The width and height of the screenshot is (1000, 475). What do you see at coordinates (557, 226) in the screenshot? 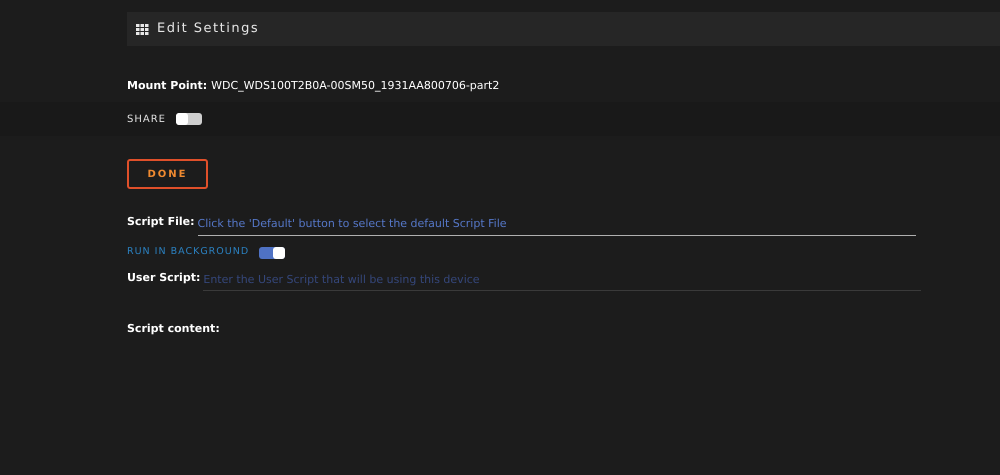
I see `script-file-field: Click the 'Default' button to select the default Script File` at bounding box center [557, 226].